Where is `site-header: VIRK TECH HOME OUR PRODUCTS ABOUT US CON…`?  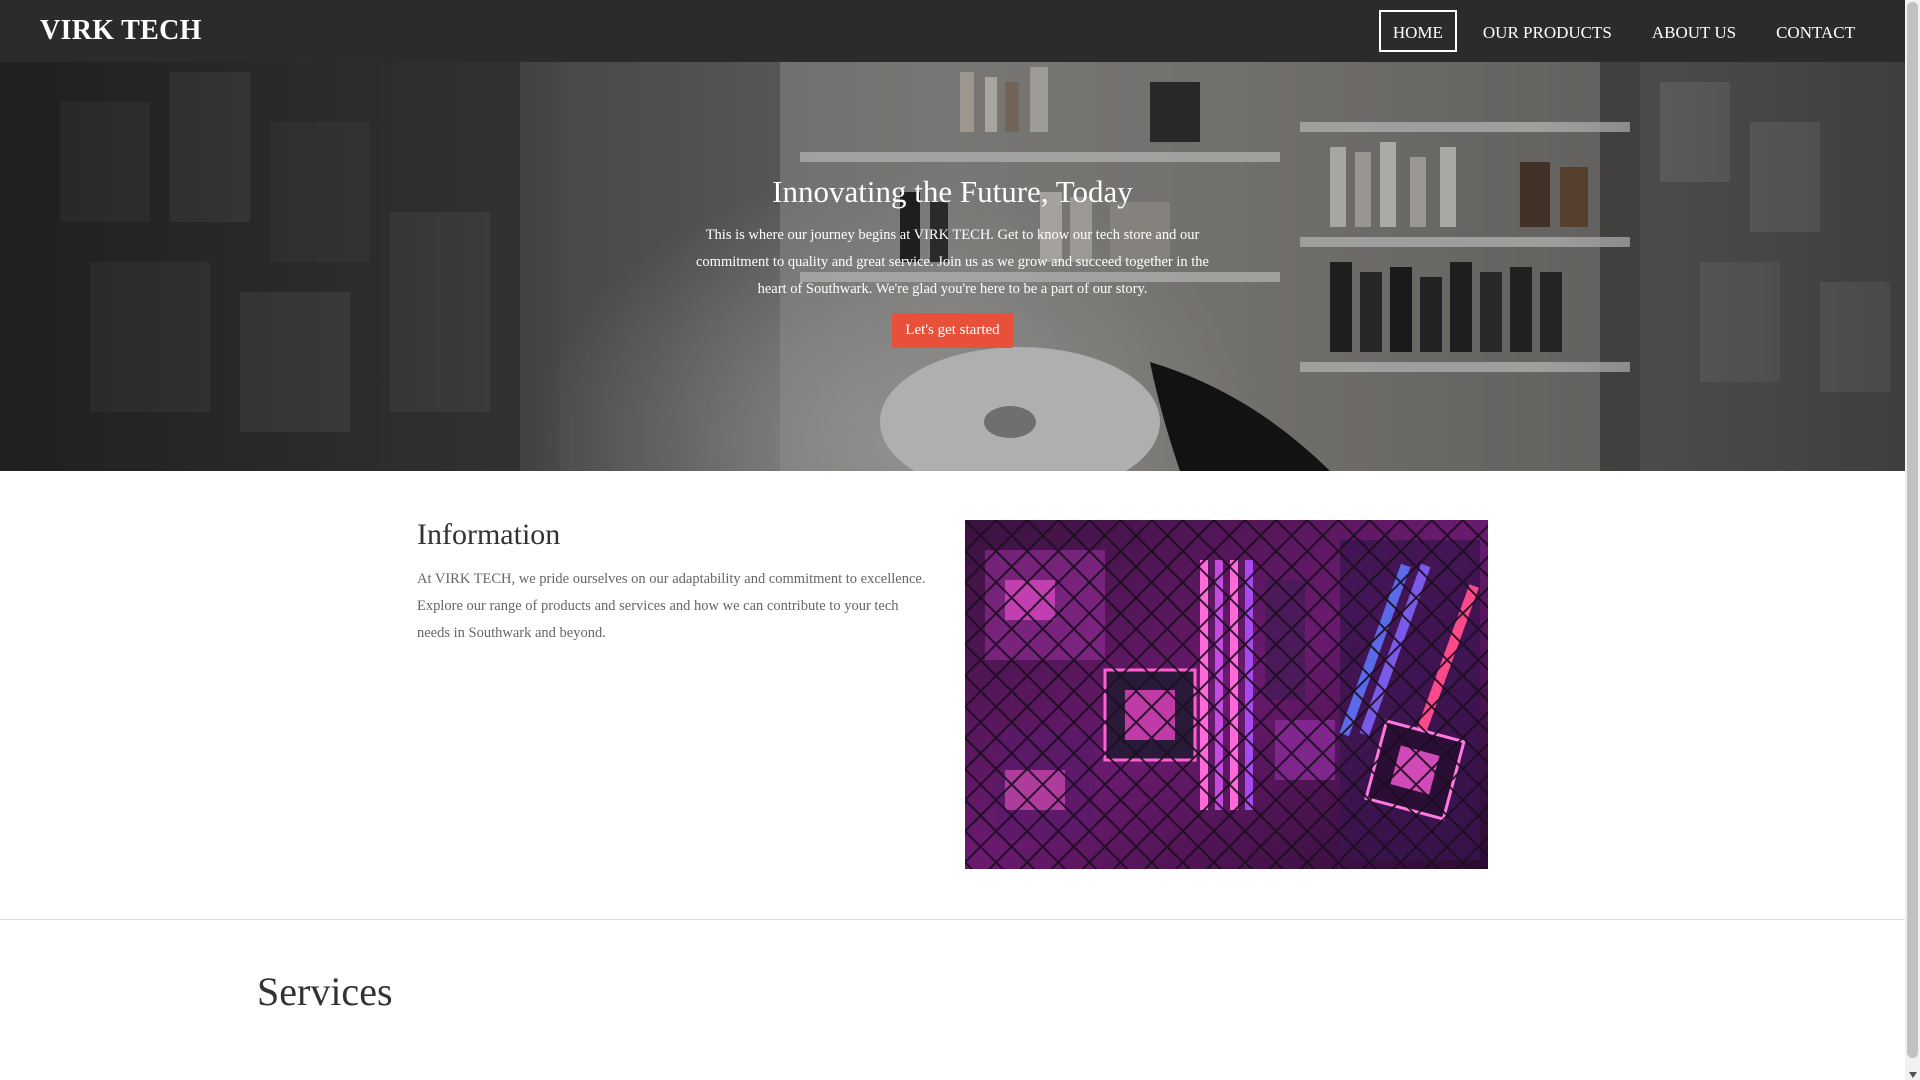
site-header: VIRK TECH HOME OUR PRODUCTS ABOUT US CON… is located at coordinates (952, 31).